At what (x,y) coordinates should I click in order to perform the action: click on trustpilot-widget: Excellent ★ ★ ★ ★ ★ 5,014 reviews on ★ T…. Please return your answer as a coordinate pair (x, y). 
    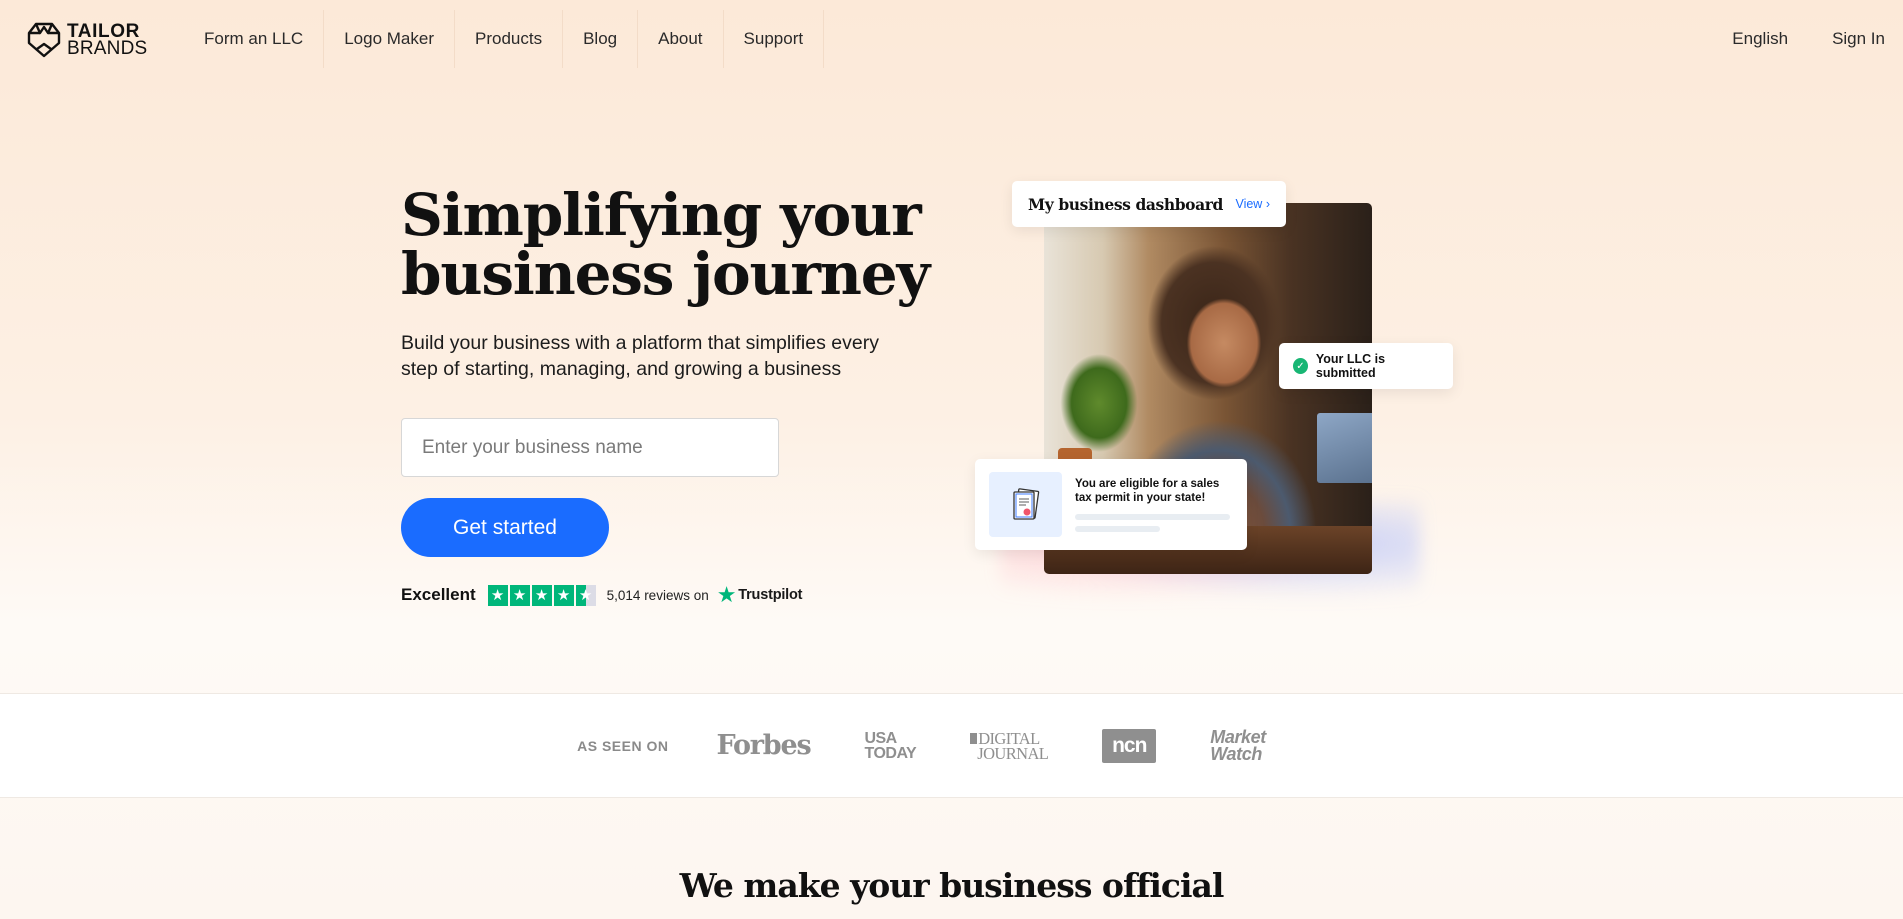
    Looking at the image, I should click on (602, 595).